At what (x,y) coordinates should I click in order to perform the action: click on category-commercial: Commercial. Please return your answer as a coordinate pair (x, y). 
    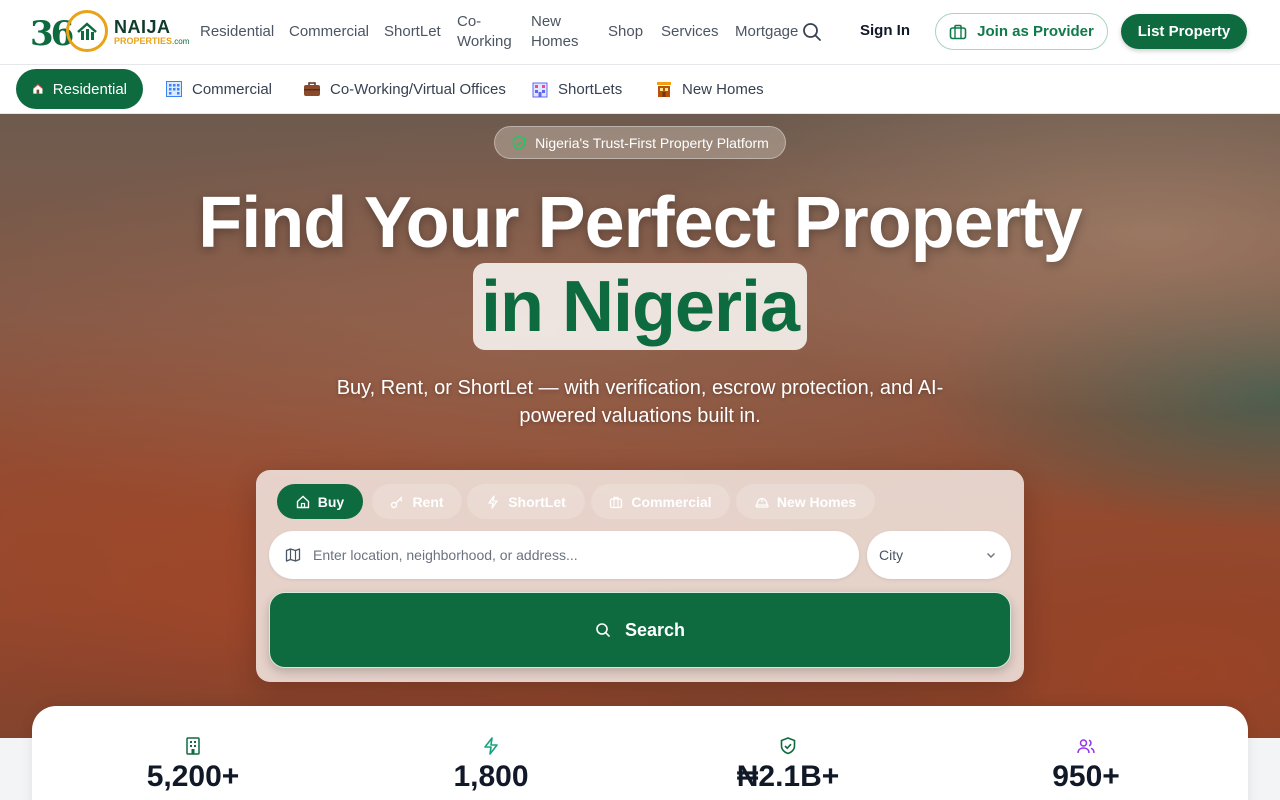
    Looking at the image, I should click on (218, 89).